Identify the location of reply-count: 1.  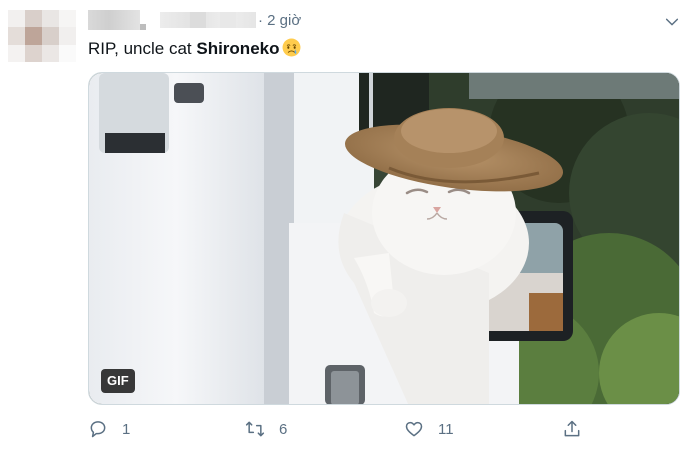
(126, 429).